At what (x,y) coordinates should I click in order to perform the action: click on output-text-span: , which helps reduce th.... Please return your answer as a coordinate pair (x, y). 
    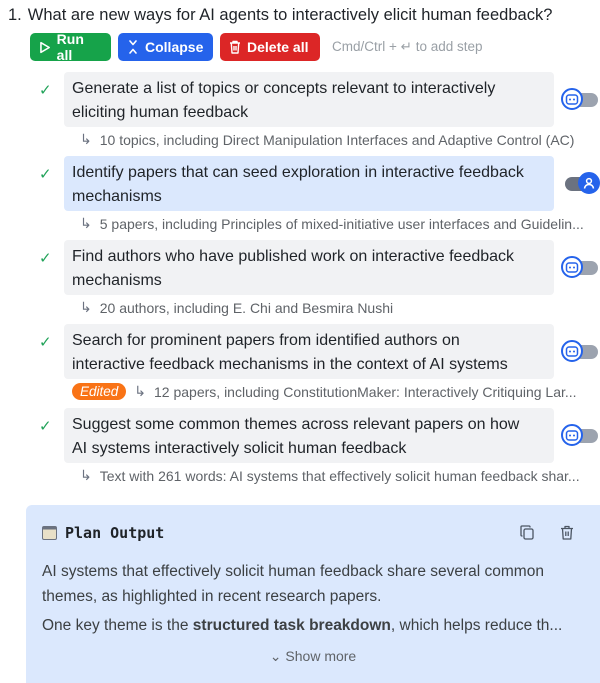
    Looking at the image, I should click on (476, 625).